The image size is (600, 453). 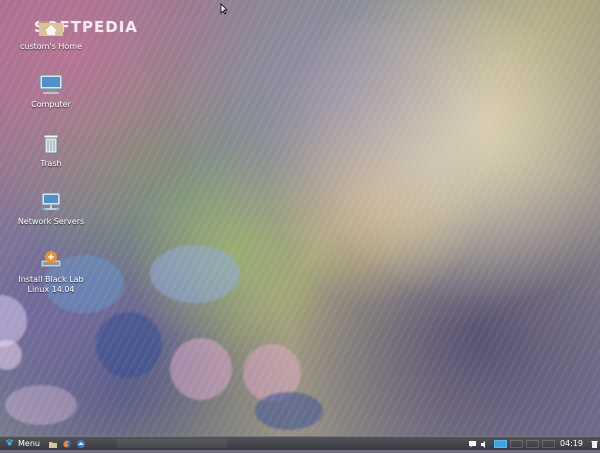 I want to click on clock: 04:19, so click(x=571, y=443).